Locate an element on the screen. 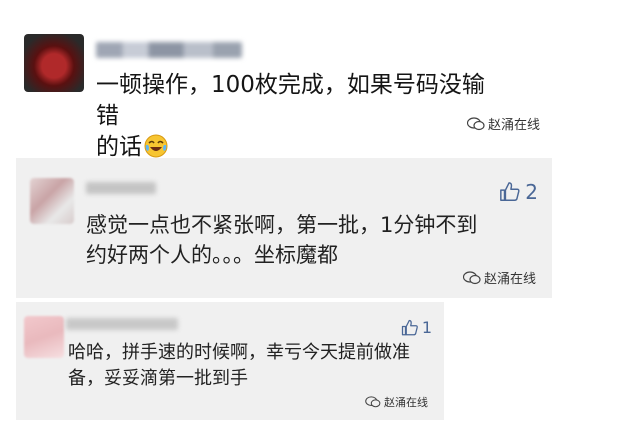 This screenshot has width=620, height=428. crying-laughing-emoji-icon is located at coordinates (156, 146).